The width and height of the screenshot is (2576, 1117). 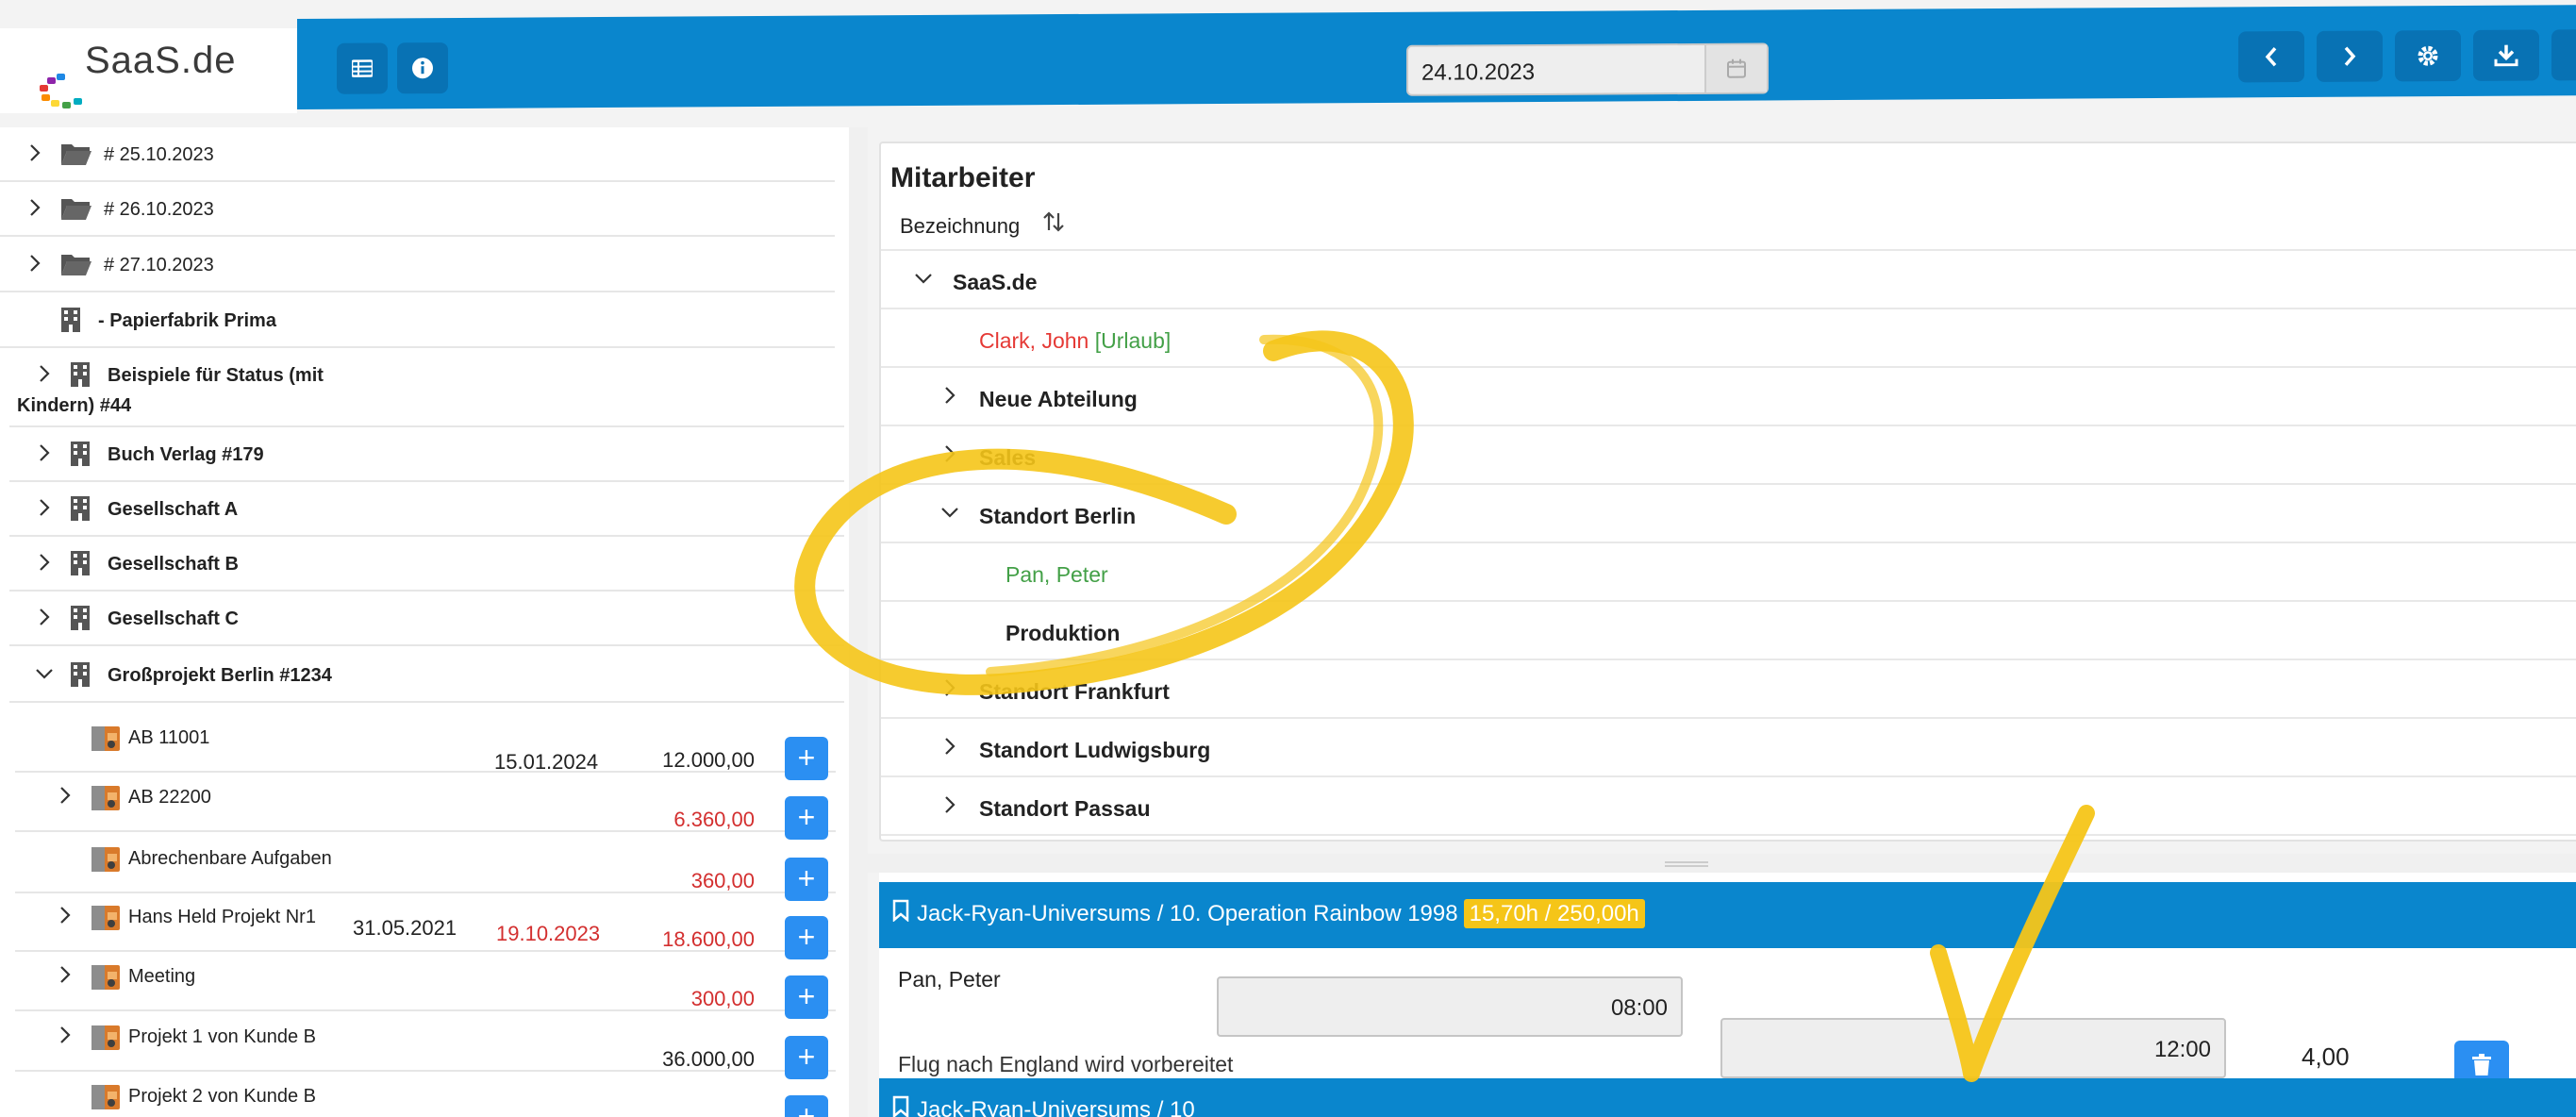 I want to click on employee-tree-row: Standort Berlin, so click(x=1728, y=514).